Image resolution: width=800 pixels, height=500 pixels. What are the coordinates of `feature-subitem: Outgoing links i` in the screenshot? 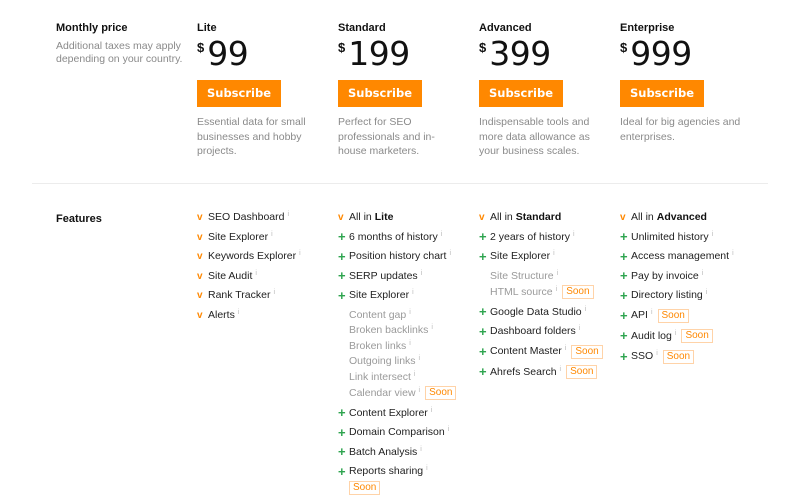 It's located at (418, 361).